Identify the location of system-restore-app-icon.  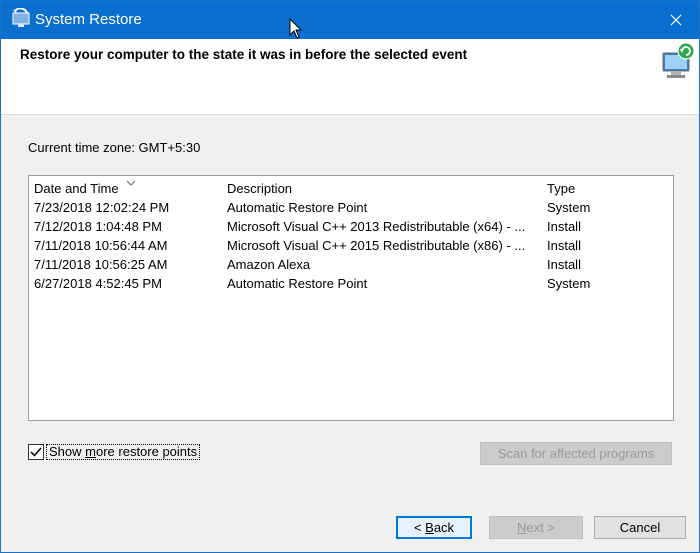
(21, 17).